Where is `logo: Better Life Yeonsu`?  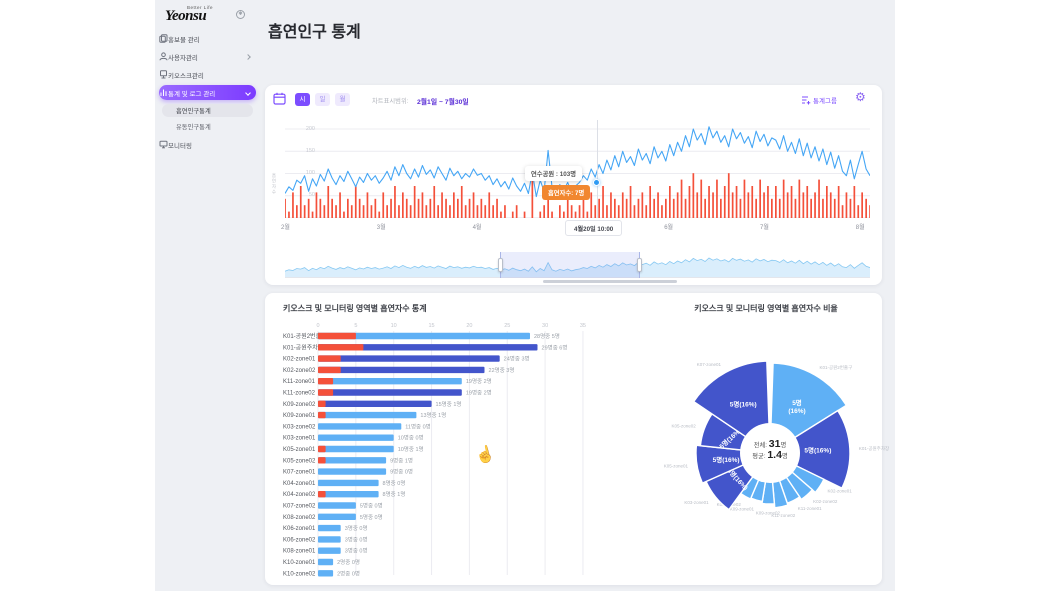 logo: Better Life Yeonsu is located at coordinates (205, 18).